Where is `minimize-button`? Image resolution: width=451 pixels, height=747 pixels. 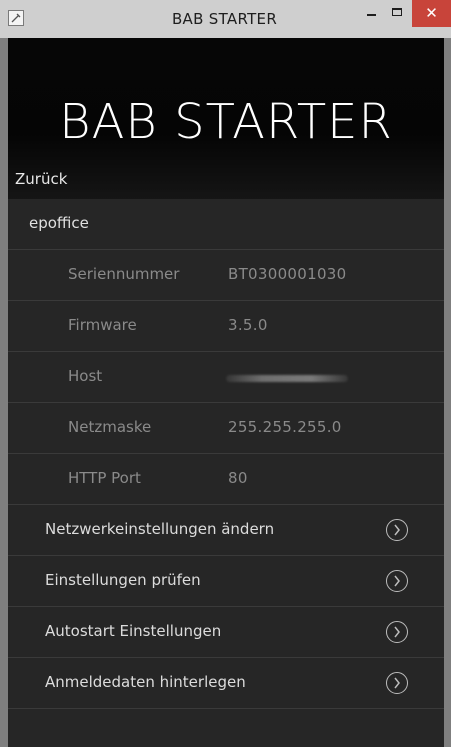
minimize-button is located at coordinates (371, 13).